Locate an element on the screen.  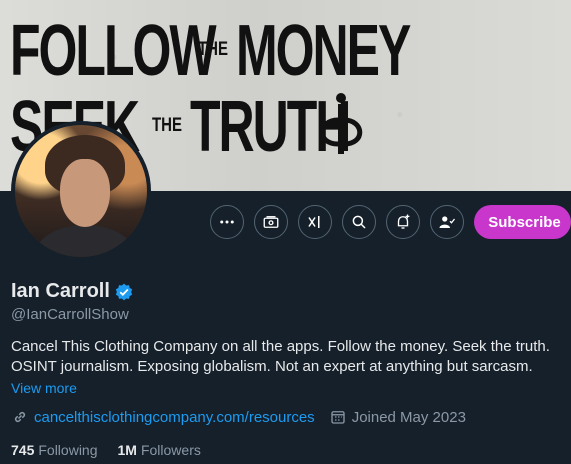
following-button is located at coordinates (447, 222).